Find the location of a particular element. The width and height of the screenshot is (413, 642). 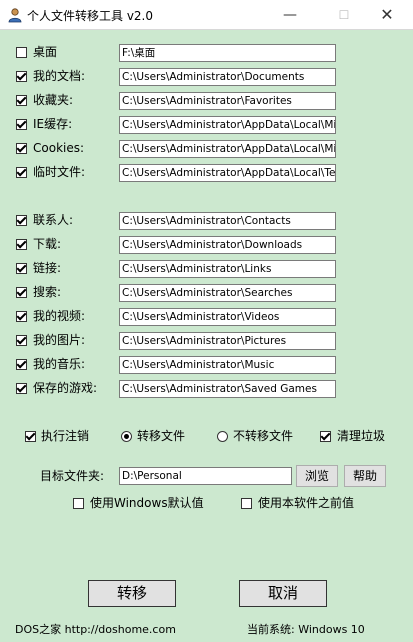

use-previous-checkbox is located at coordinates (246, 503).